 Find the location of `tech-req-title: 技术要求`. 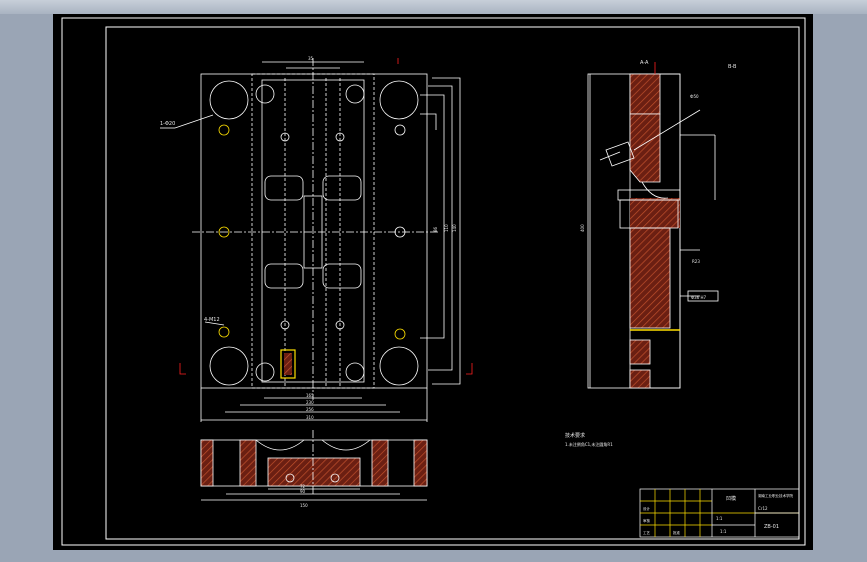

tech-req-title: 技术要求 is located at coordinates (575, 435).